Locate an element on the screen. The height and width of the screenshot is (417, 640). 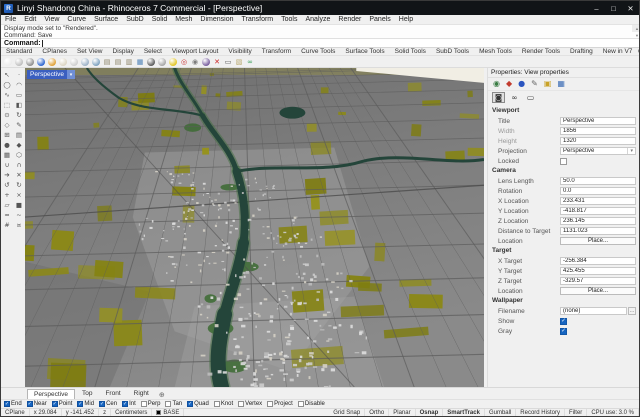
status-pane-z: z is located at coordinates (105, 412).